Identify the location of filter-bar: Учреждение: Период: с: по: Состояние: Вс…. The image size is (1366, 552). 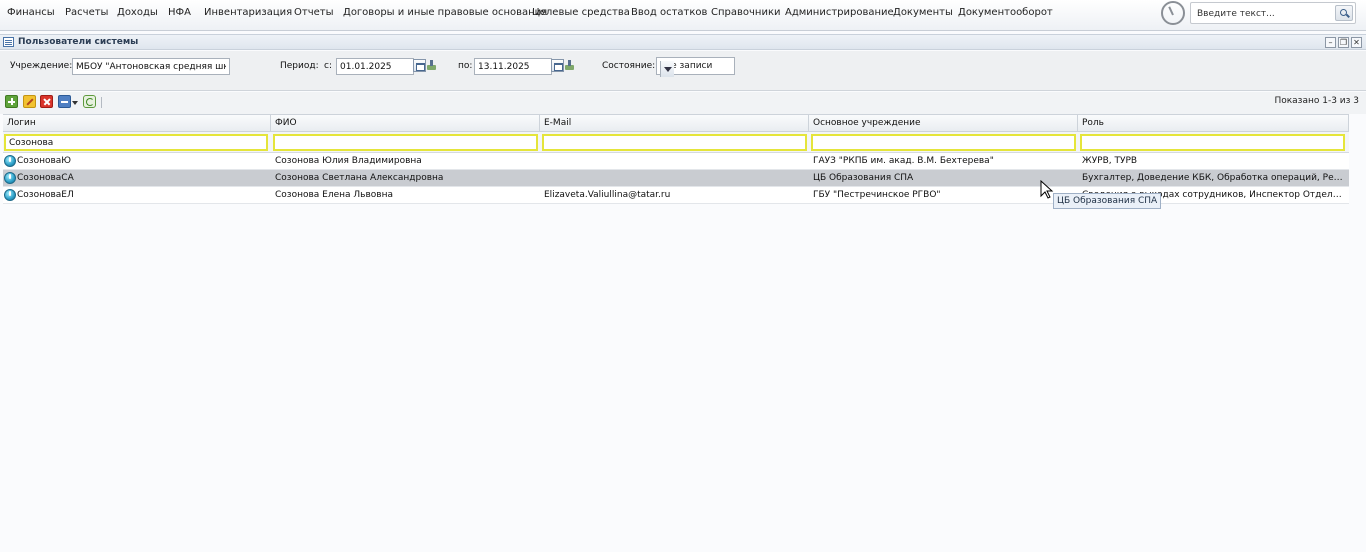
(683, 71).